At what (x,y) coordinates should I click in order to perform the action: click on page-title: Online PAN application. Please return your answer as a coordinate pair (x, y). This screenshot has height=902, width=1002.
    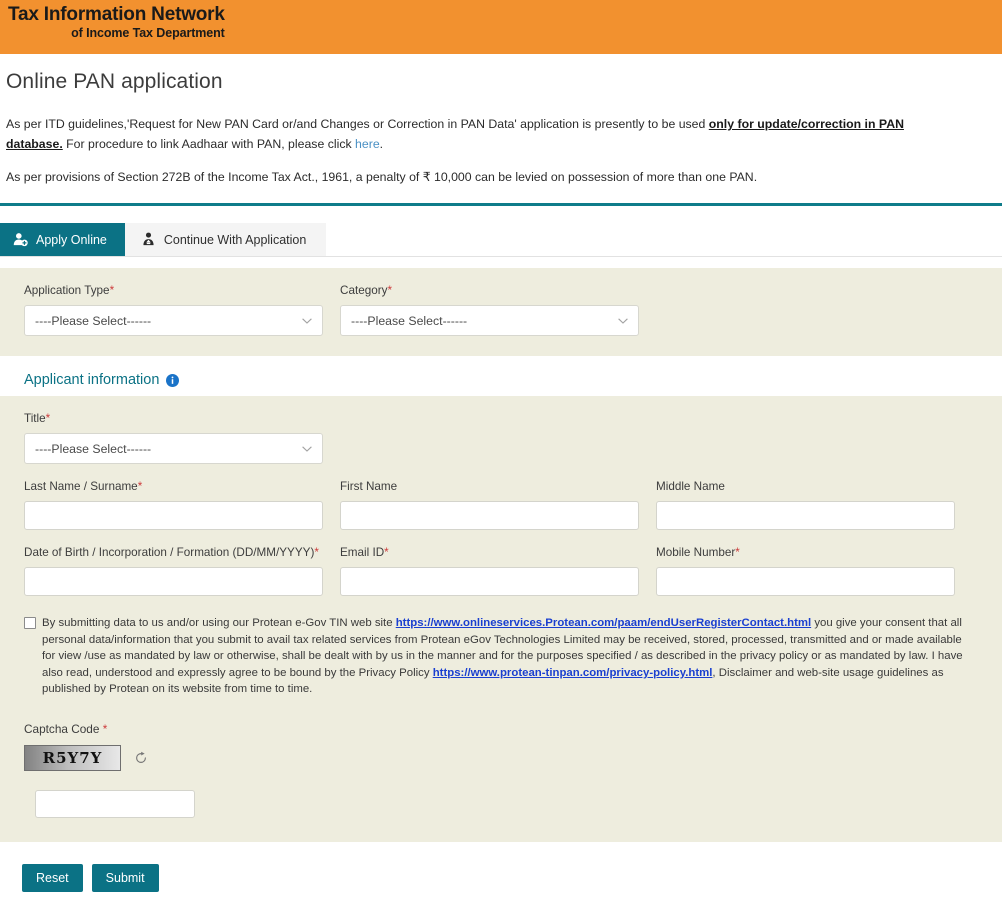
    Looking at the image, I should click on (114, 81).